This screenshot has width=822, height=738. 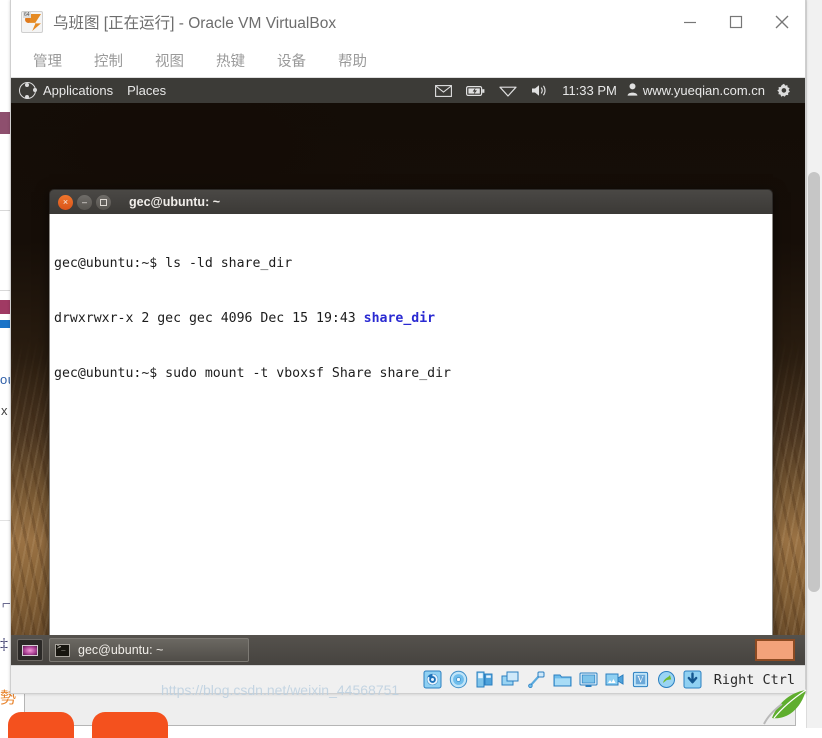 I want to click on virtualbox-app-icon: 64, so click(x=32, y=22).